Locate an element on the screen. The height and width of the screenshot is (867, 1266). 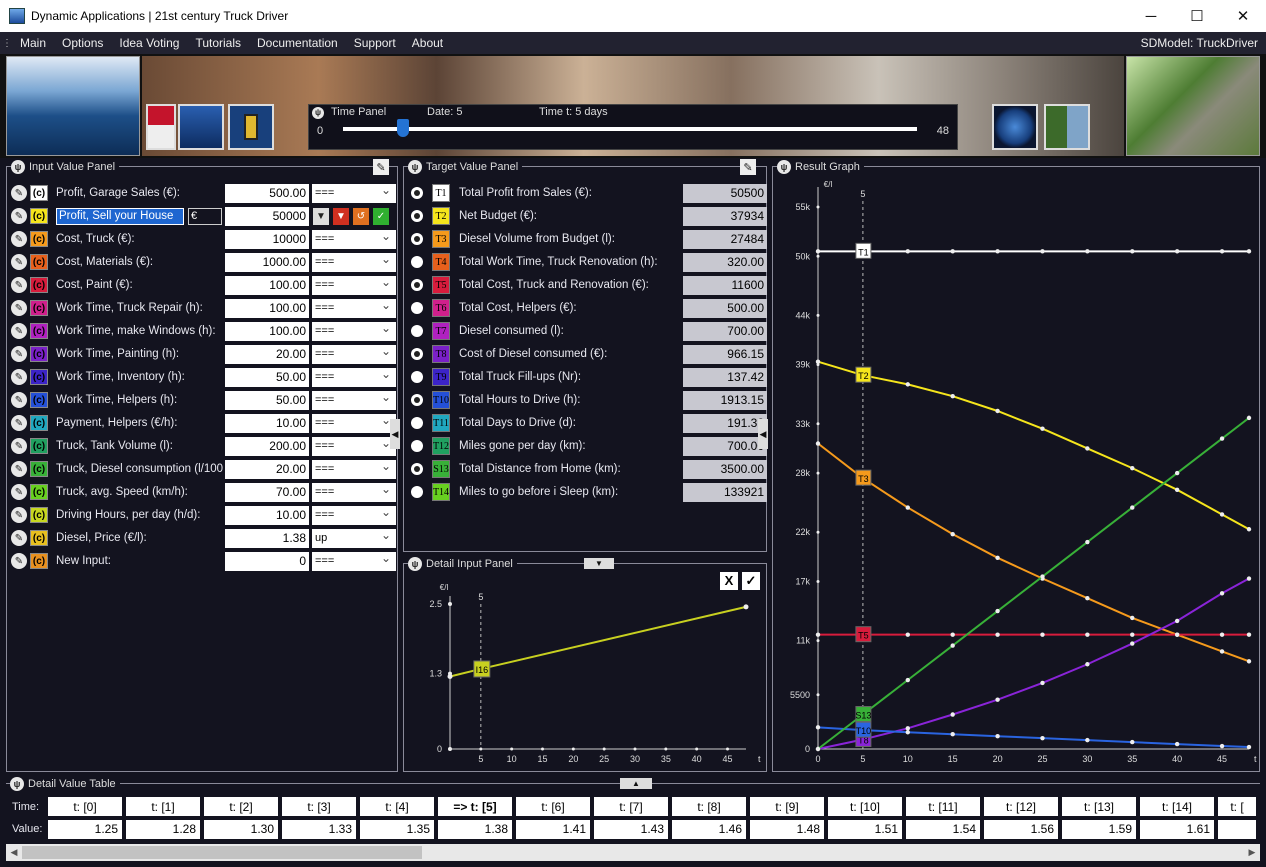
time-cell: t: [10] is located at coordinates (865, 806).